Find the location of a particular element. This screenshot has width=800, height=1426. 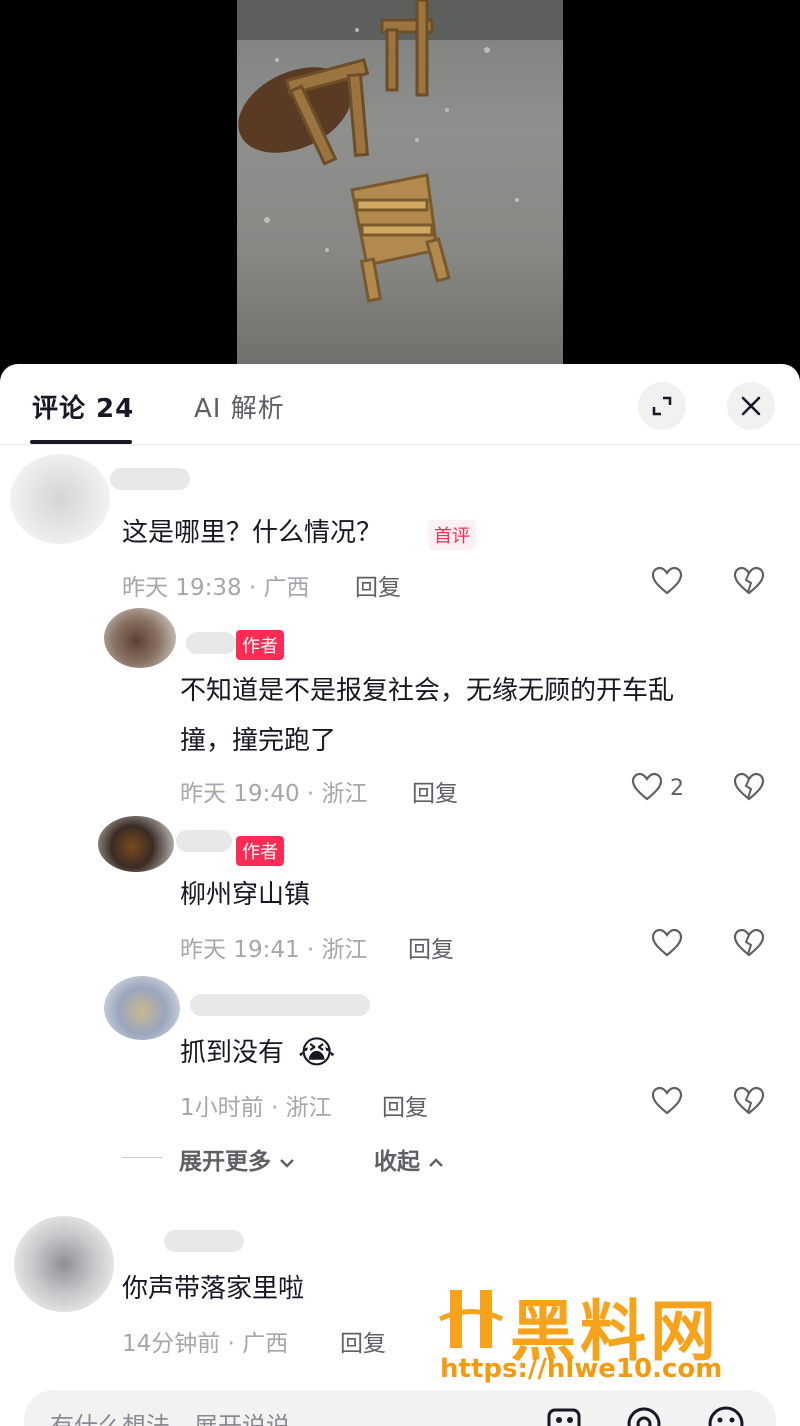

close-icon is located at coordinates (751, 406).